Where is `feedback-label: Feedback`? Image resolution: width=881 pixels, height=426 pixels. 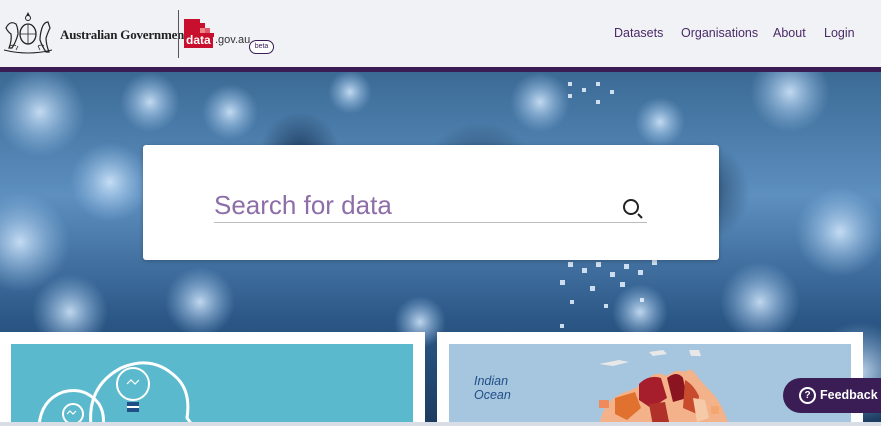
feedback-label: Feedback is located at coordinates (849, 395).